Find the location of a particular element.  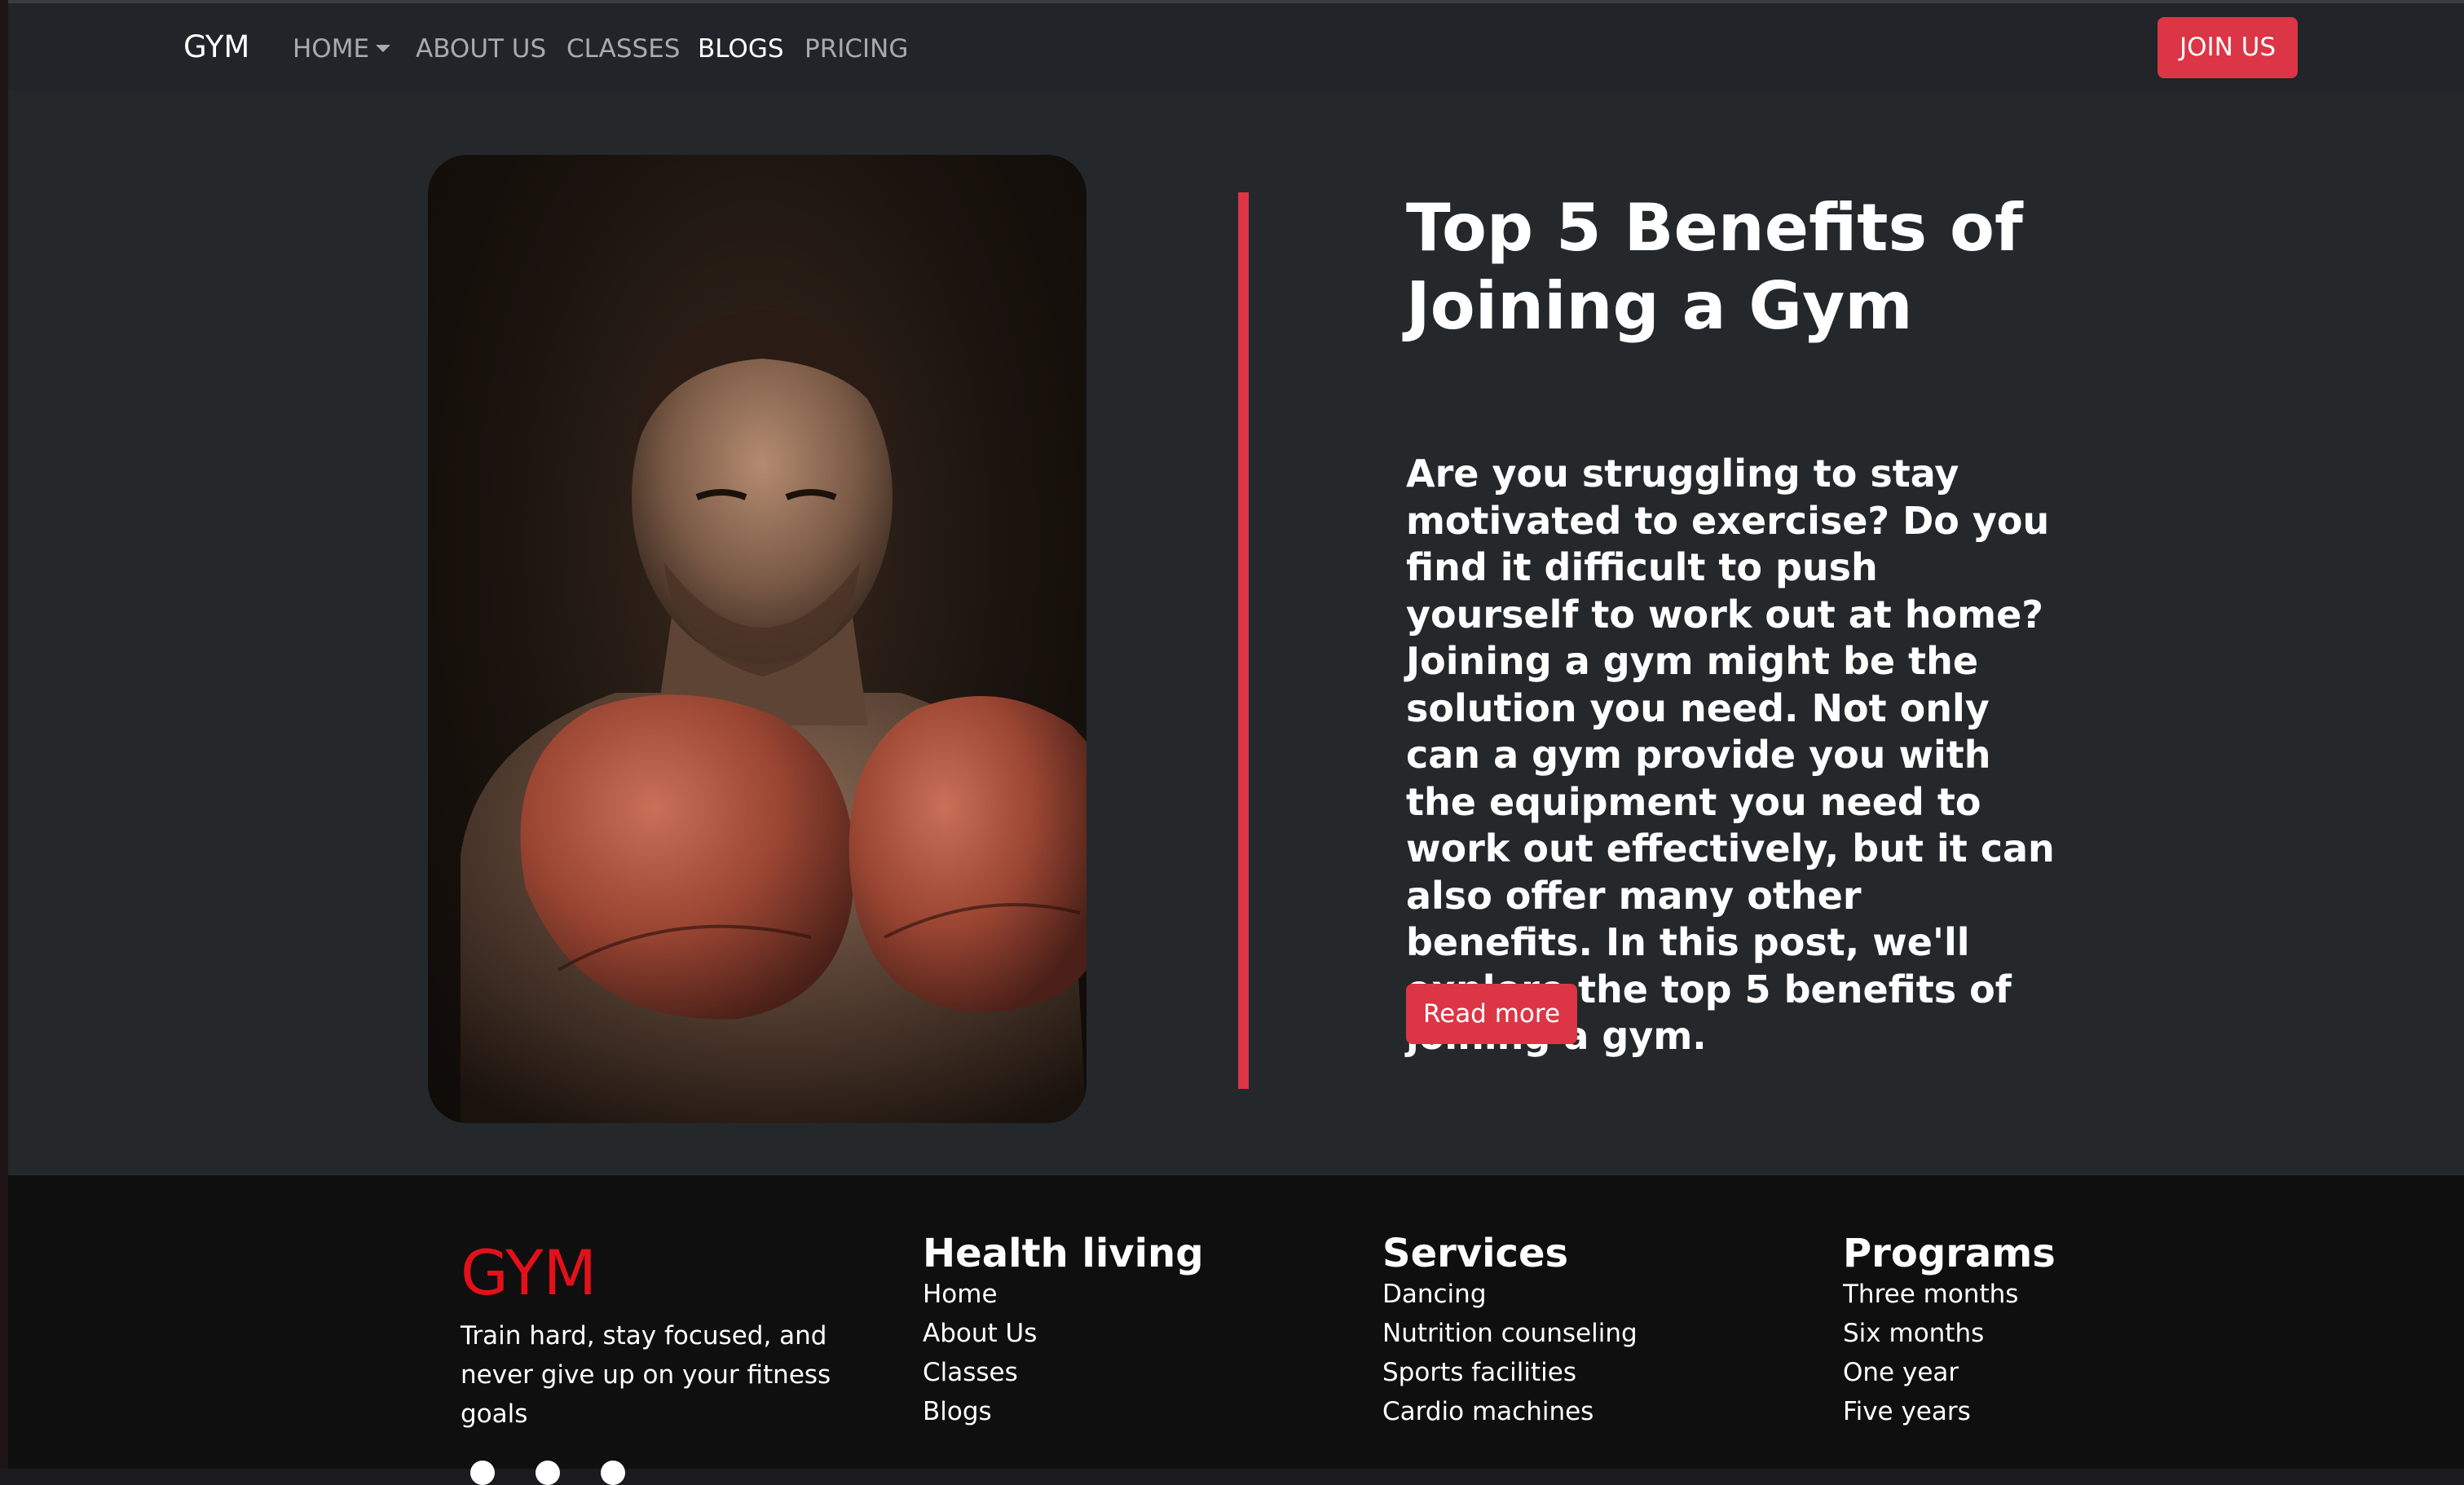

footer-logo: GYM is located at coordinates (529, 1273).